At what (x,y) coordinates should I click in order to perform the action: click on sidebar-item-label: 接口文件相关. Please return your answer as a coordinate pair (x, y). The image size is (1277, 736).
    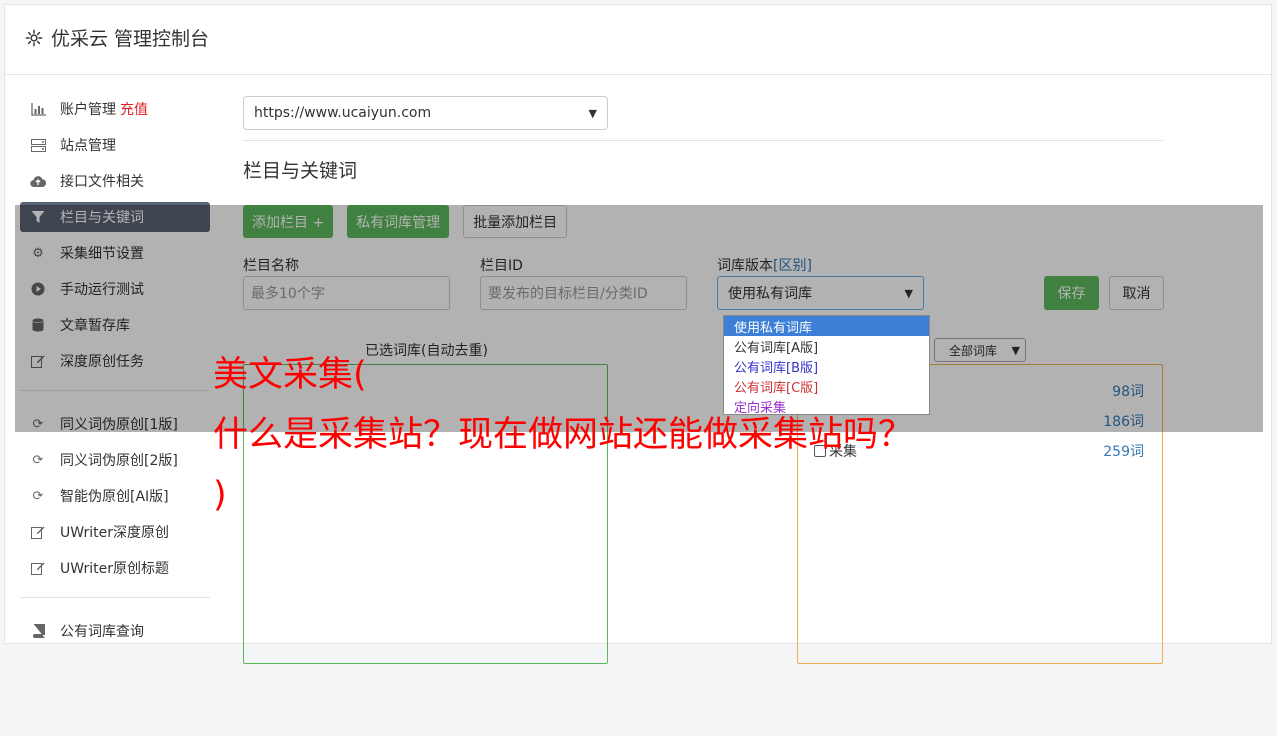
    Looking at the image, I should click on (102, 182).